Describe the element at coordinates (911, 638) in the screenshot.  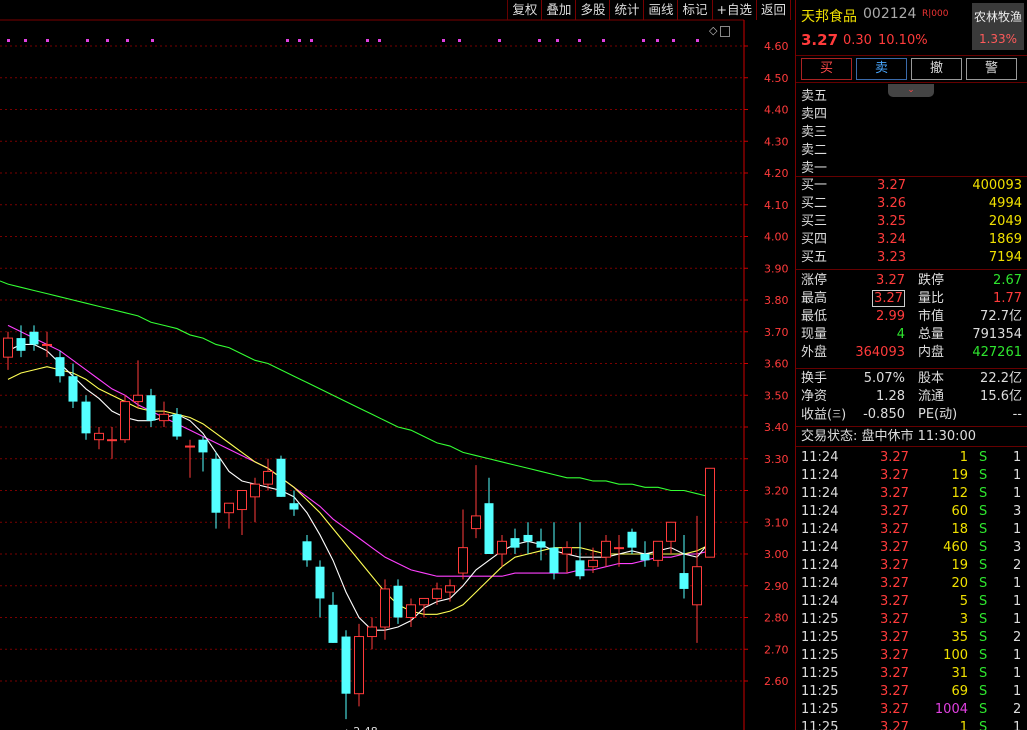
I see `tick-row: 11:25 3.27 35 S 2` at that location.